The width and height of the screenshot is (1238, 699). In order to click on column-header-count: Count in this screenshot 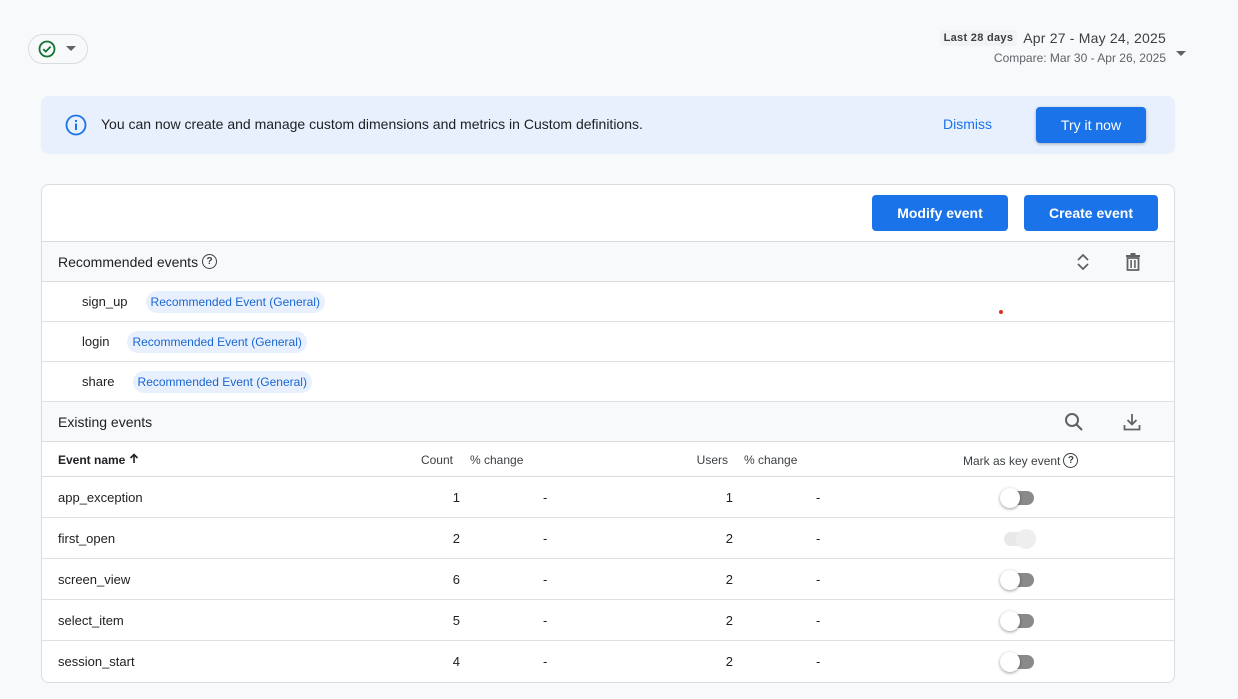, I will do `click(437, 460)`.